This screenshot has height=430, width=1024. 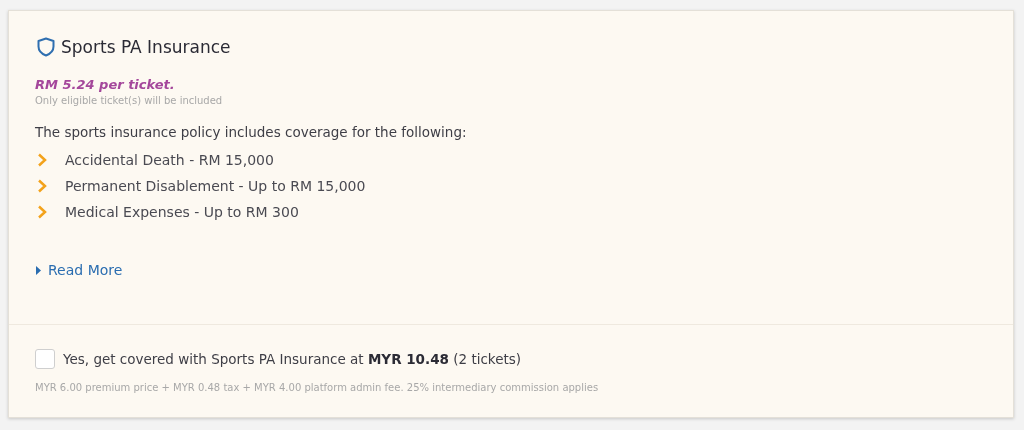 I want to click on price-text: RM 5.24 per ticket., so click(x=105, y=84).